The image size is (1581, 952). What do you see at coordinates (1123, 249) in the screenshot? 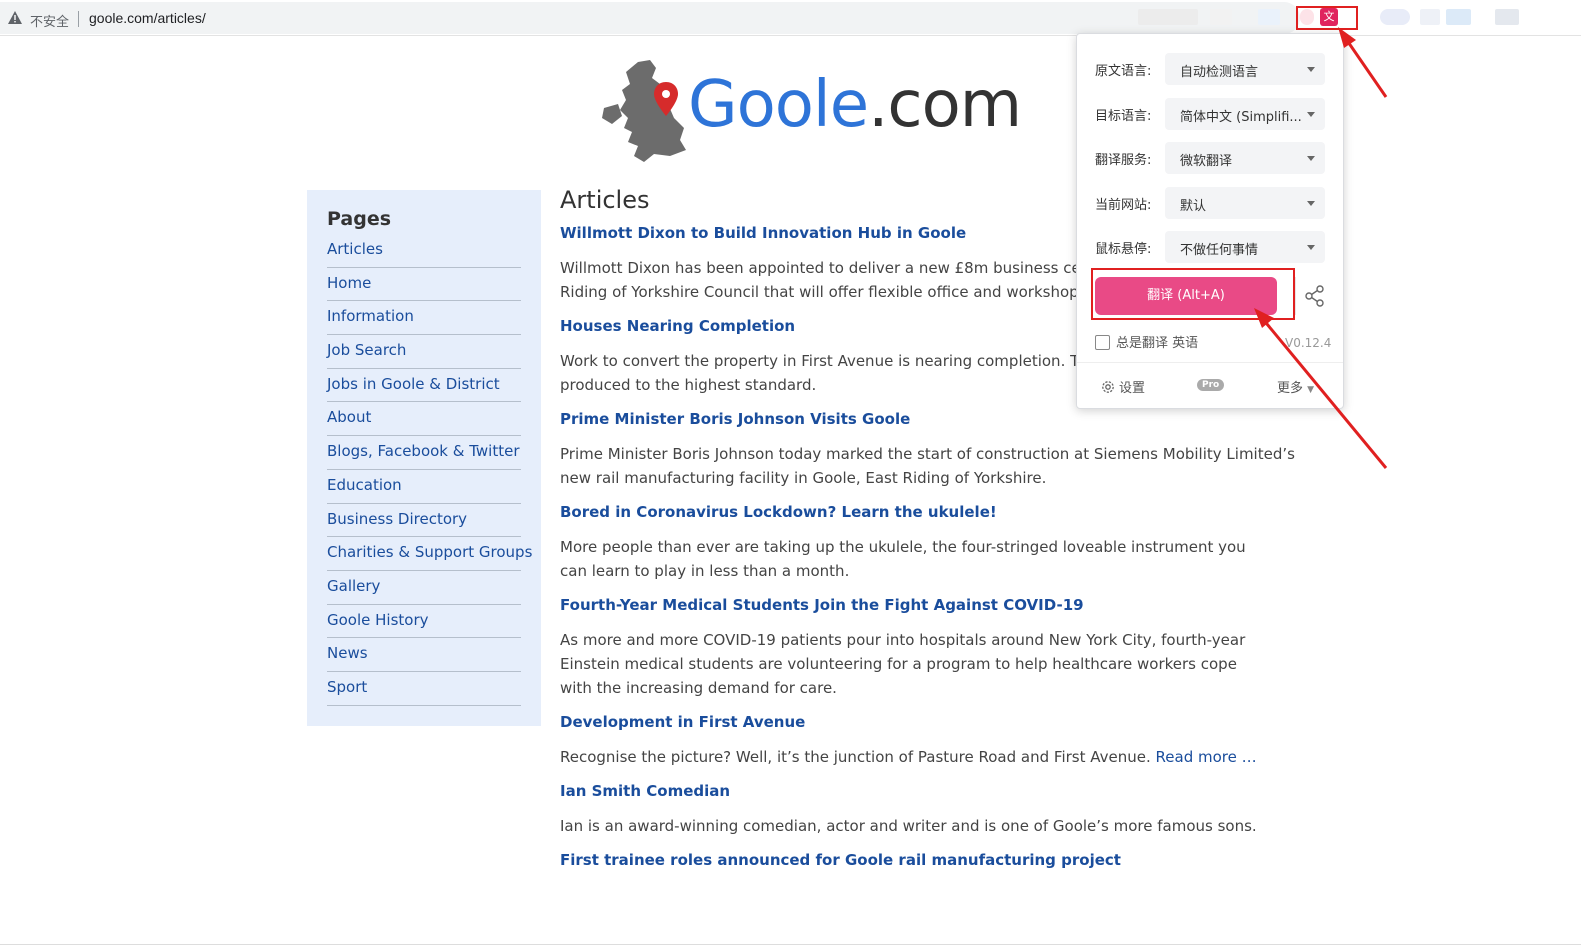
I see `row-label: 鼠标悬停:` at bounding box center [1123, 249].